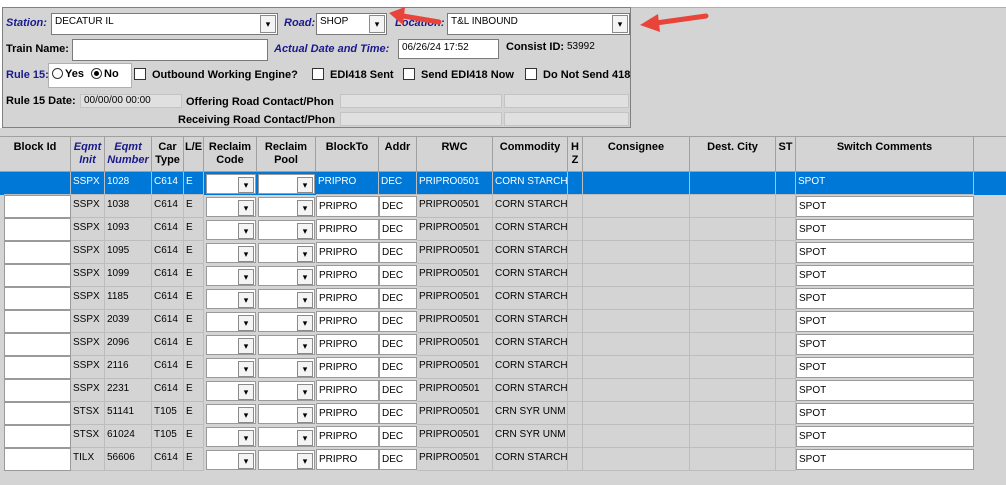 This screenshot has height=485, width=1006. Describe the element at coordinates (128, 155) in the screenshot. I see `col-eqmt-number: Eqmt Number` at that location.